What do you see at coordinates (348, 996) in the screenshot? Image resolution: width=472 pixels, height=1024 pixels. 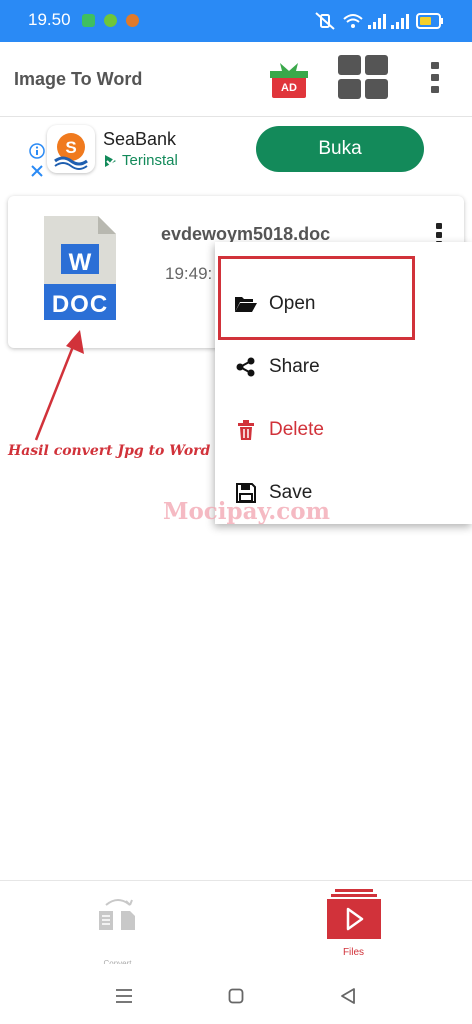 I see `back-icon` at bounding box center [348, 996].